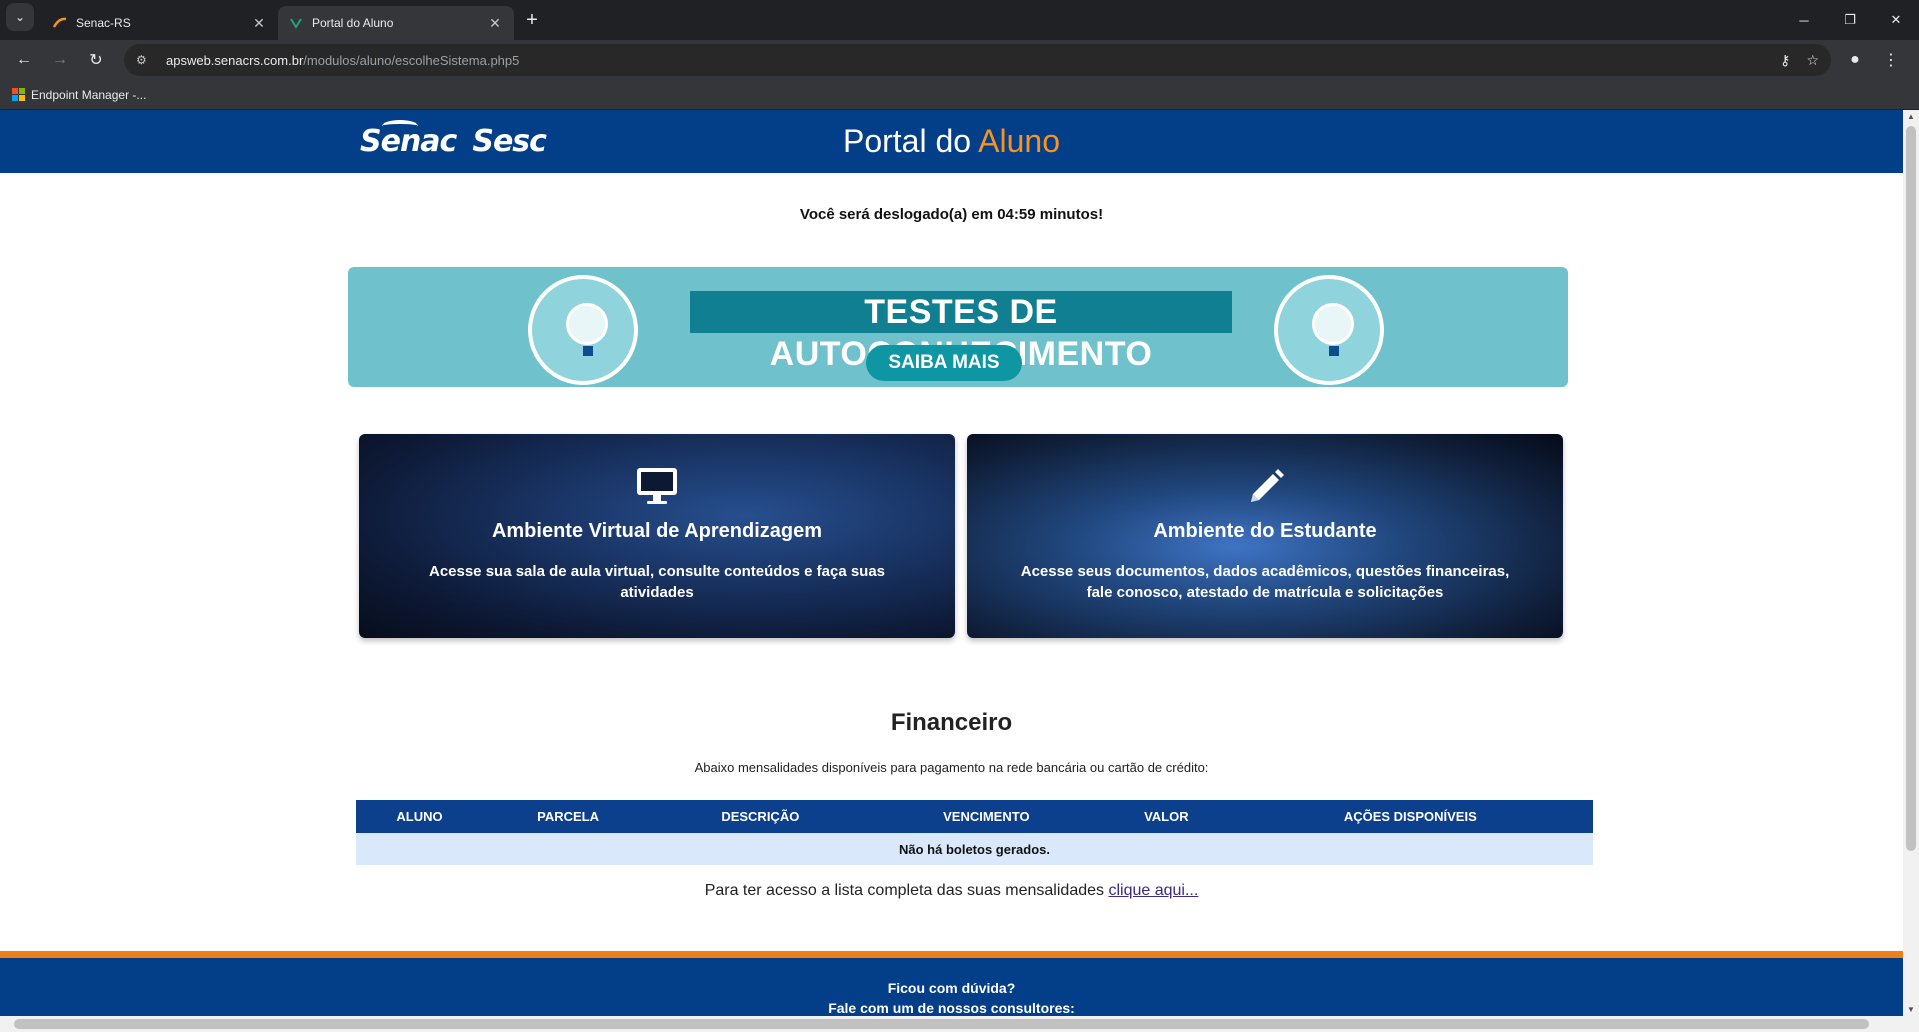 The image size is (1919, 1032). I want to click on table-row: Não há boletos gerados., so click(974, 849).